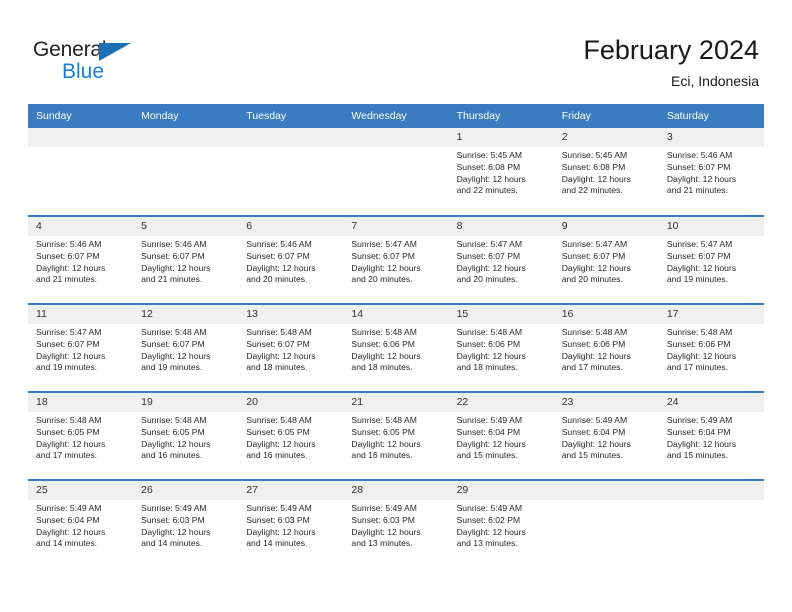 The width and height of the screenshot is (792, 612). What do you see at coordinates (186, 137) in the screenshot?
I see `day-number` at bounding box center [186, 137].